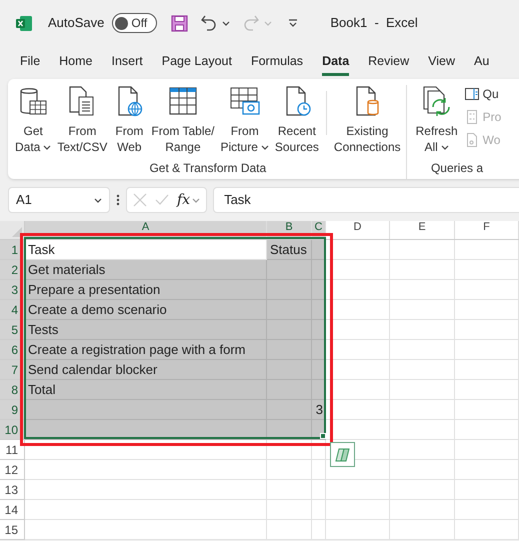  Describe the element at coordinates (336, 61) in the screenshot. I see `ribbon-tab: Data` at that location.